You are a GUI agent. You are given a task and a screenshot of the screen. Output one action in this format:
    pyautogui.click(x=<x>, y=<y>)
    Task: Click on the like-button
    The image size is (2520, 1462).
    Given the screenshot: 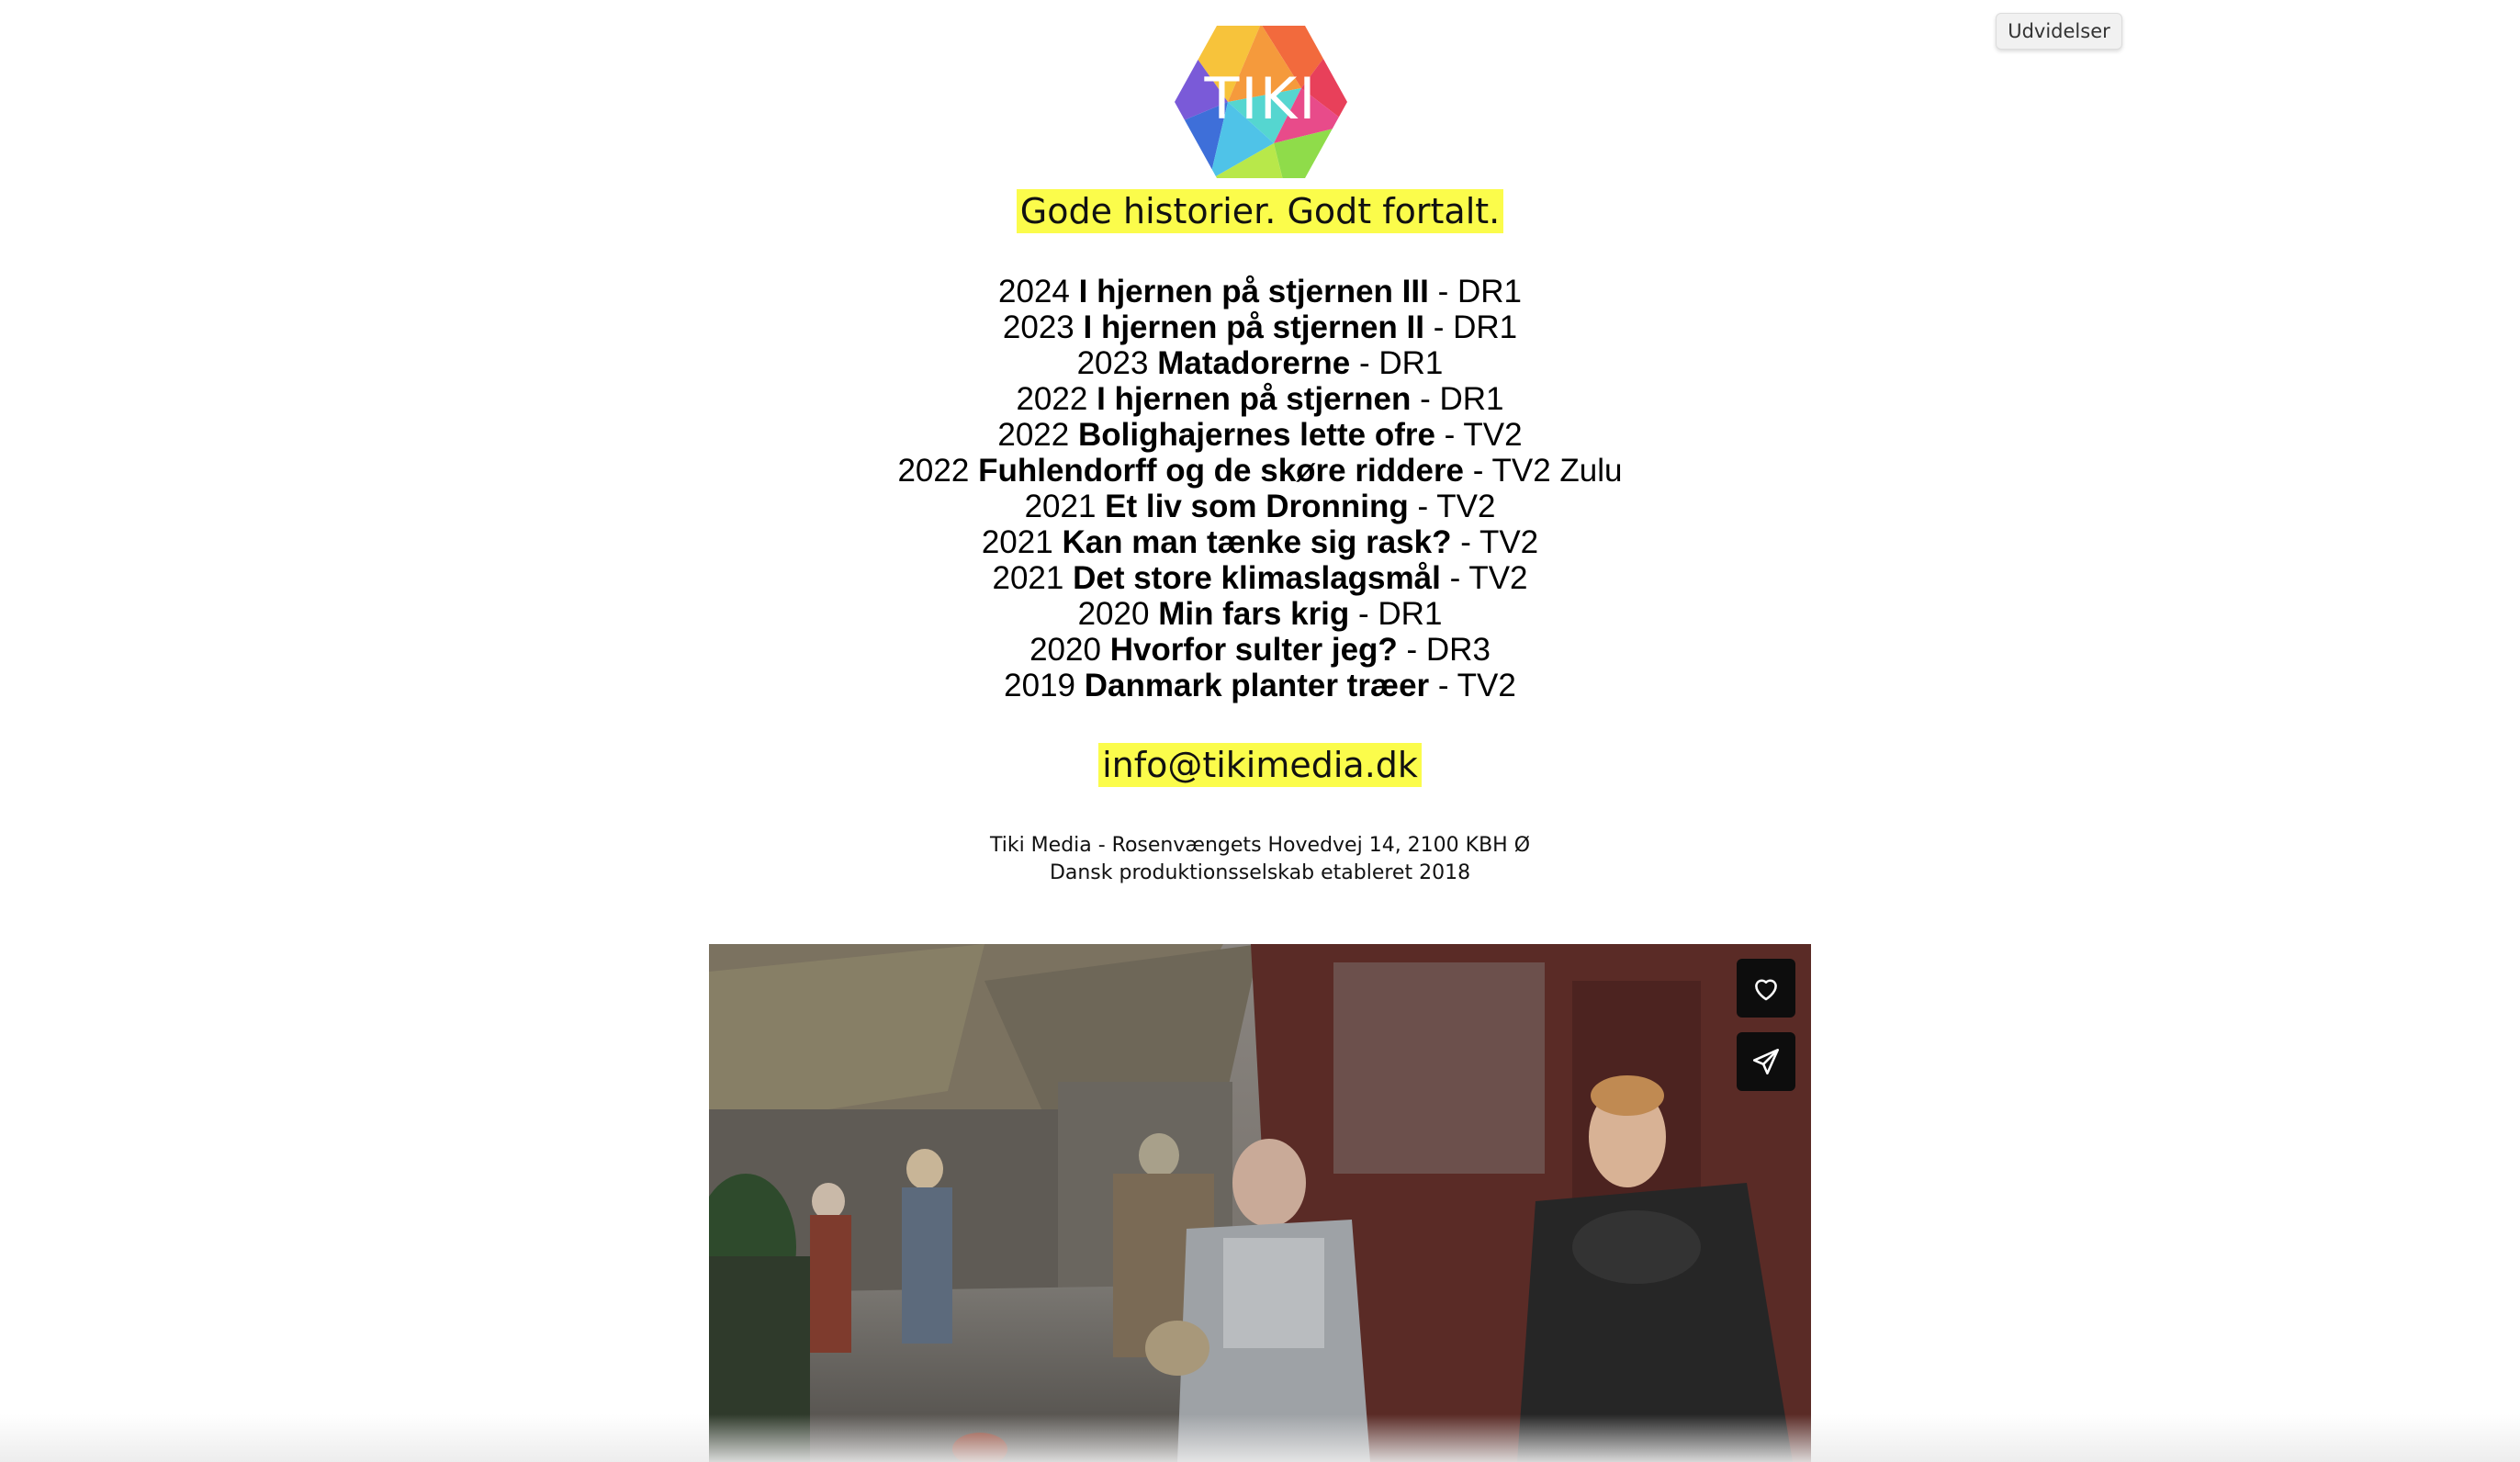 What is the action you would take?
    pyautogui.click(x=1766, y=989)
    